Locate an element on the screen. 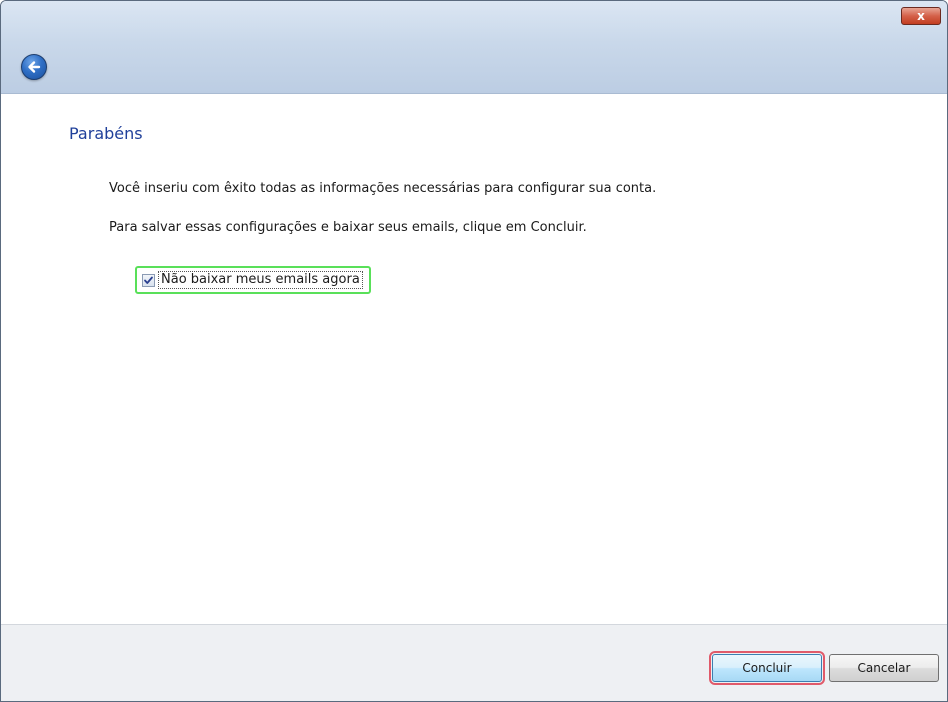  dont-download-option: Não baixar meus emails agora is located at coordinates (253, 280).